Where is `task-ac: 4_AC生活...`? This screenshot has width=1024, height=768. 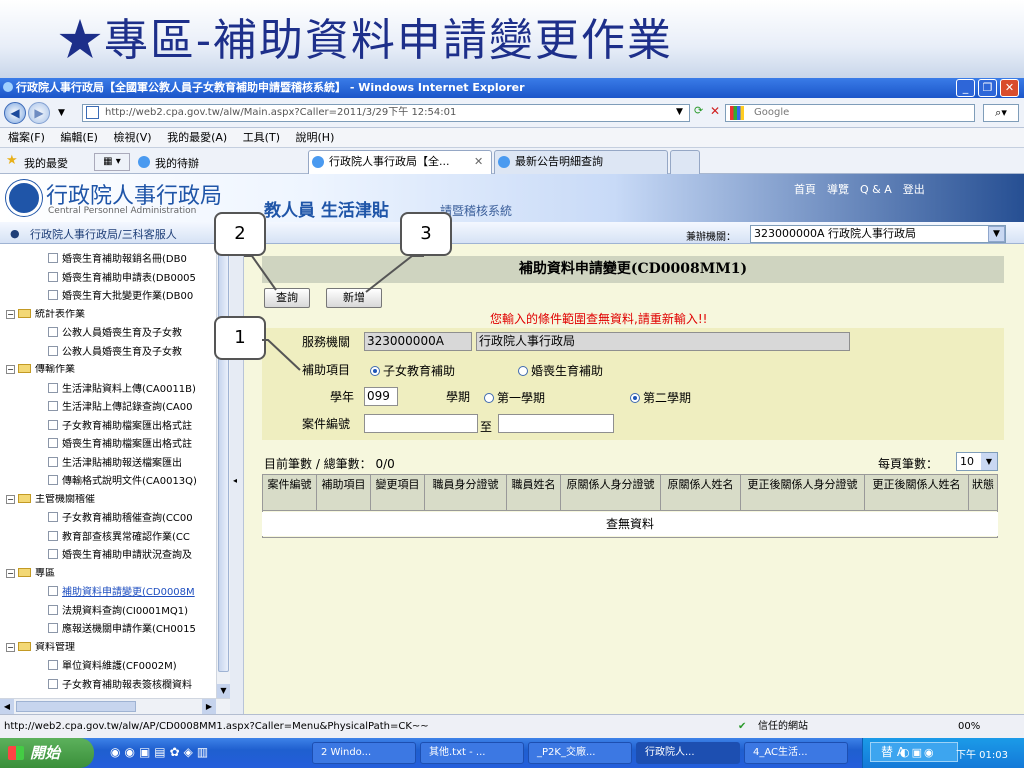 task-ac: 4_AC生活... is located at coordinates (796, 753).